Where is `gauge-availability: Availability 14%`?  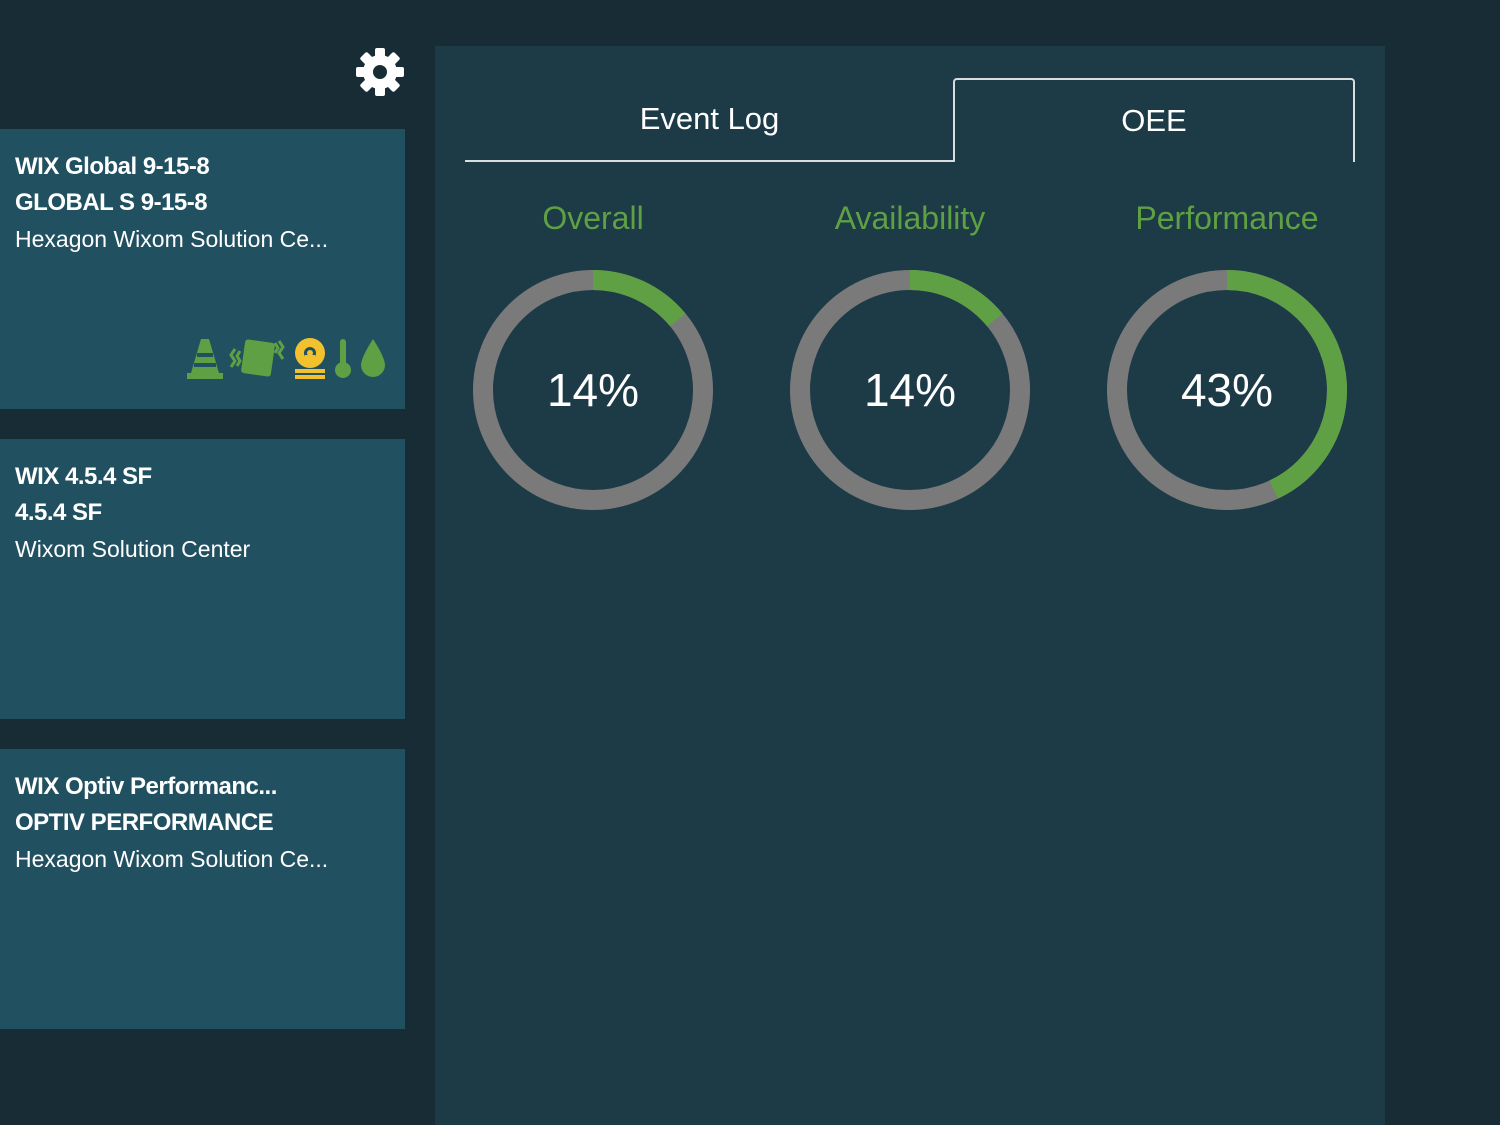 gauge-availability: Availability 14% is located at coordinates (910, 354).